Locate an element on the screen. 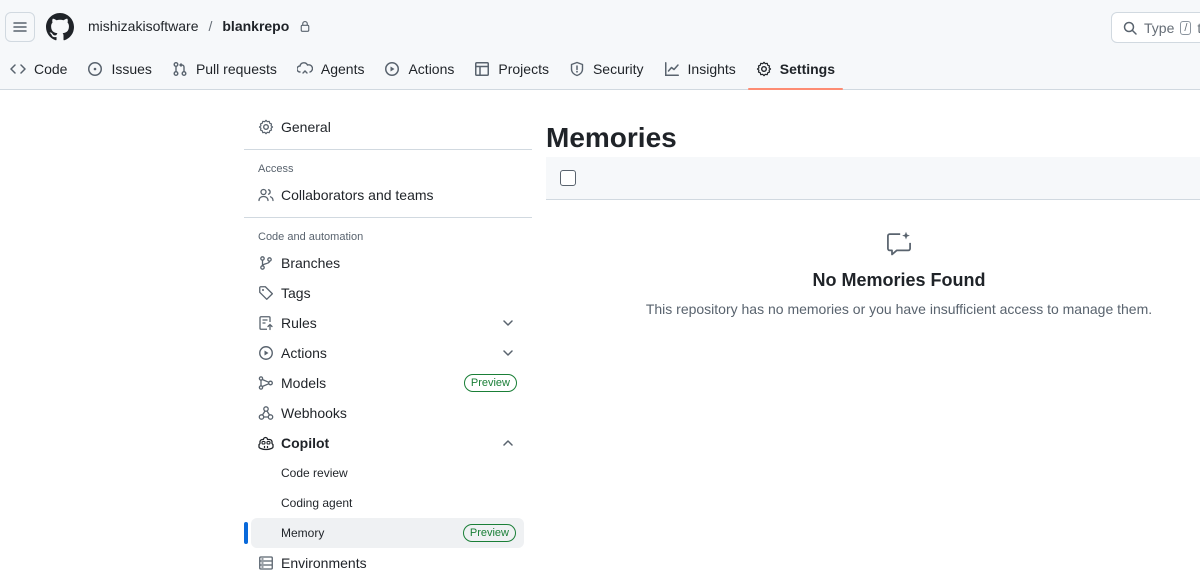 The image size is (1200, 579). tab-actions: Actions is located at coordinates (419, 69).